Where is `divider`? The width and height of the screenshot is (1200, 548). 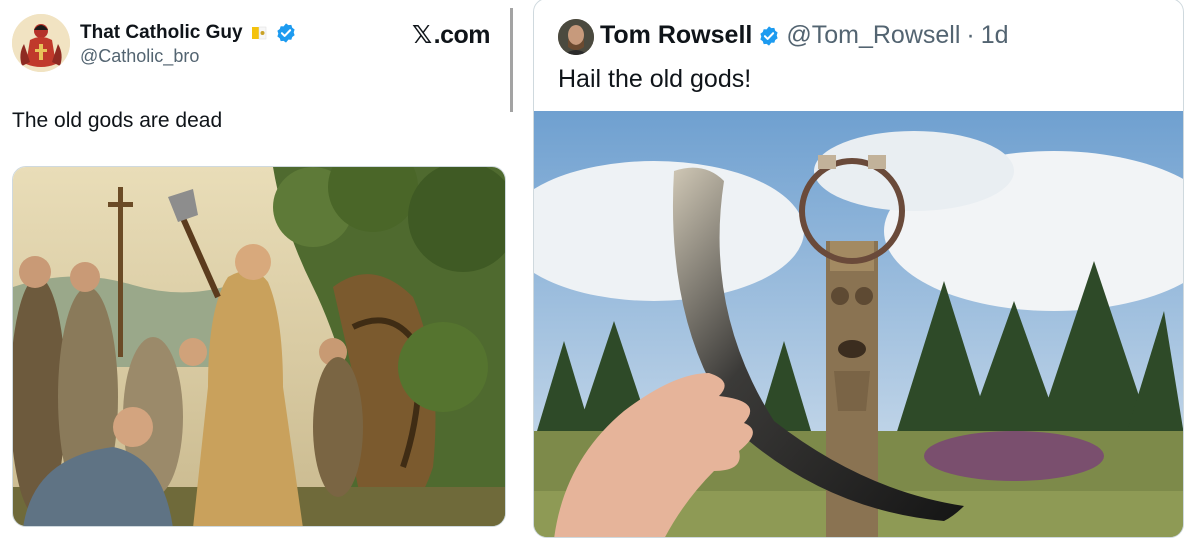
divider is located at coordinates (511, 60).